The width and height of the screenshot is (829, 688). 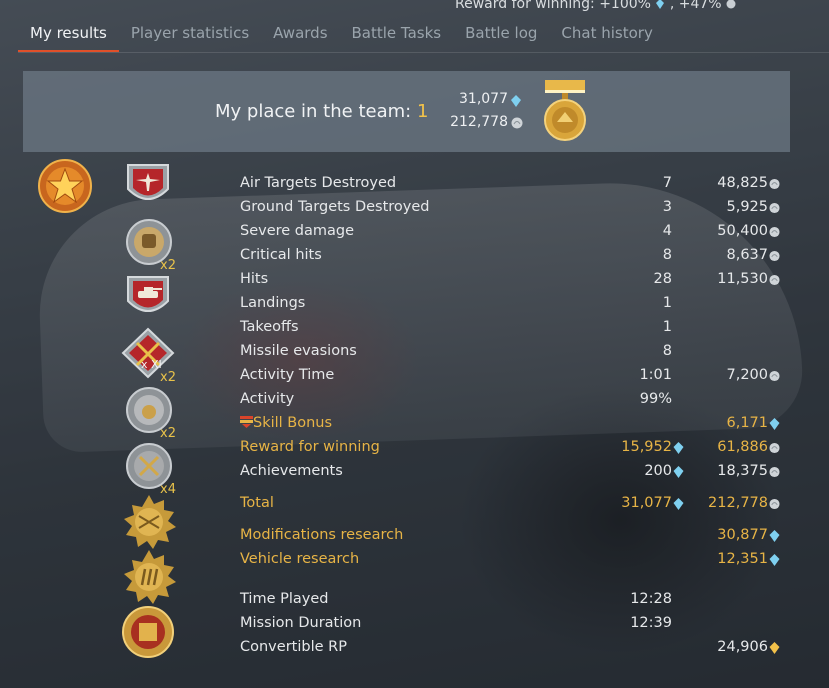 I want to click on gold-rank-medal-icon, so click(x=150, y=577).